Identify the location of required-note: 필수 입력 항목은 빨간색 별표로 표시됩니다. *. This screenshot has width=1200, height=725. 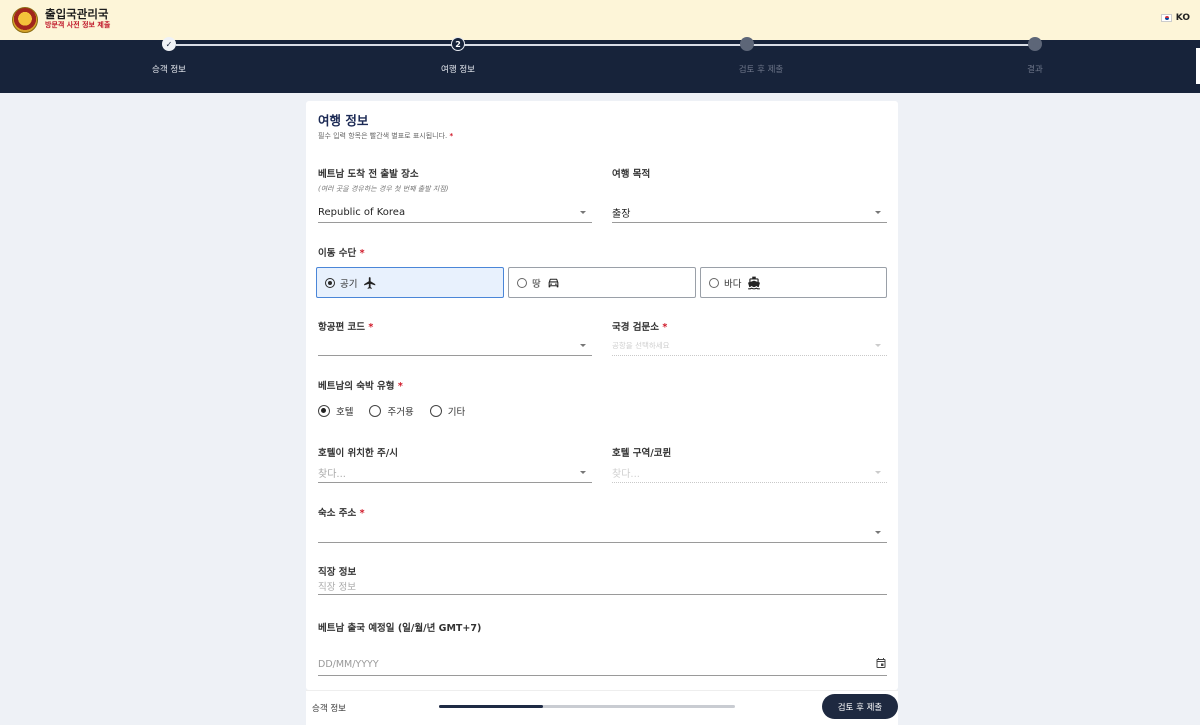
(386, 136).